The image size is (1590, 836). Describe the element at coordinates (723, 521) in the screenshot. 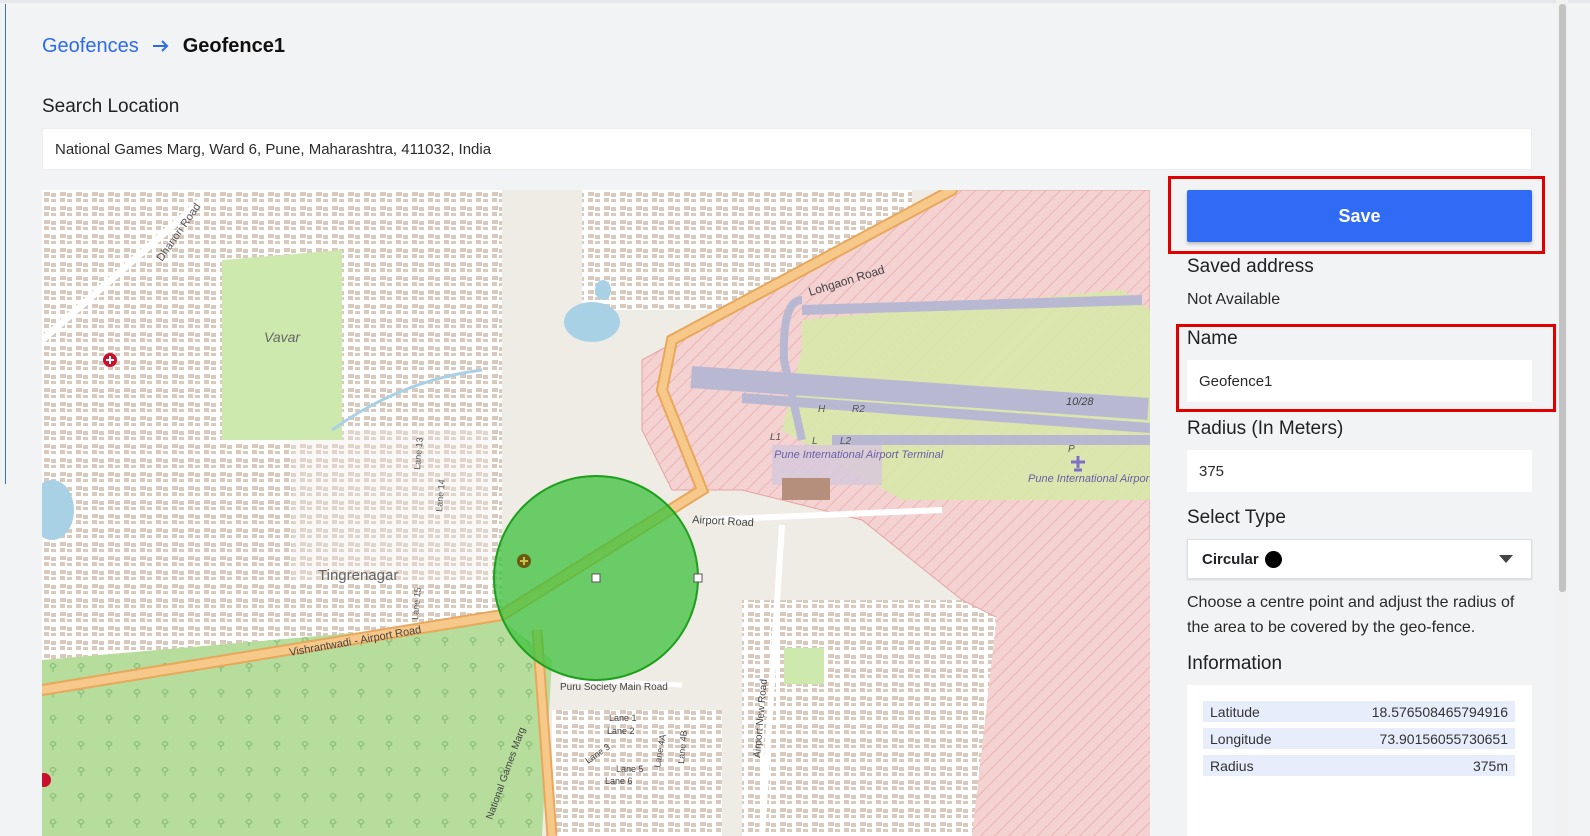

I see `map-label-airport-road: Airport Road` at that location.